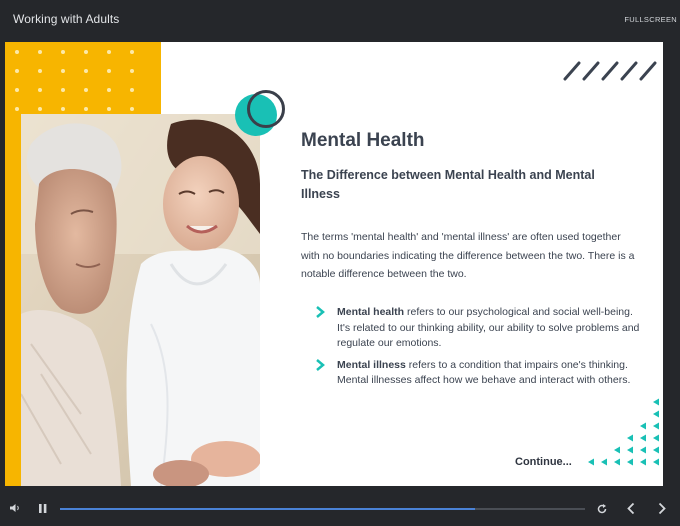 The image size is (680, 526). What do you see at coordinates (43, 508) in the screenshot?
I see `pause-icon` at bounding box center [43, 508].